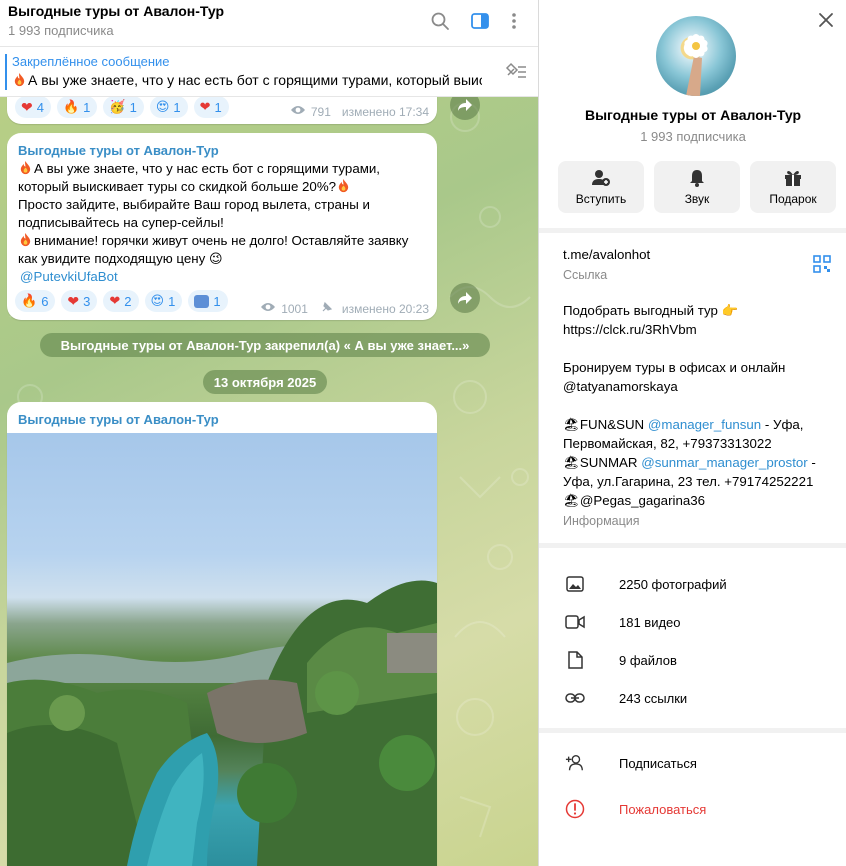 The height and width of the screenshot is (866, 846). Describe the element at coordinates (575, 584) in the screenshot. I see `photo-icon` at that location.